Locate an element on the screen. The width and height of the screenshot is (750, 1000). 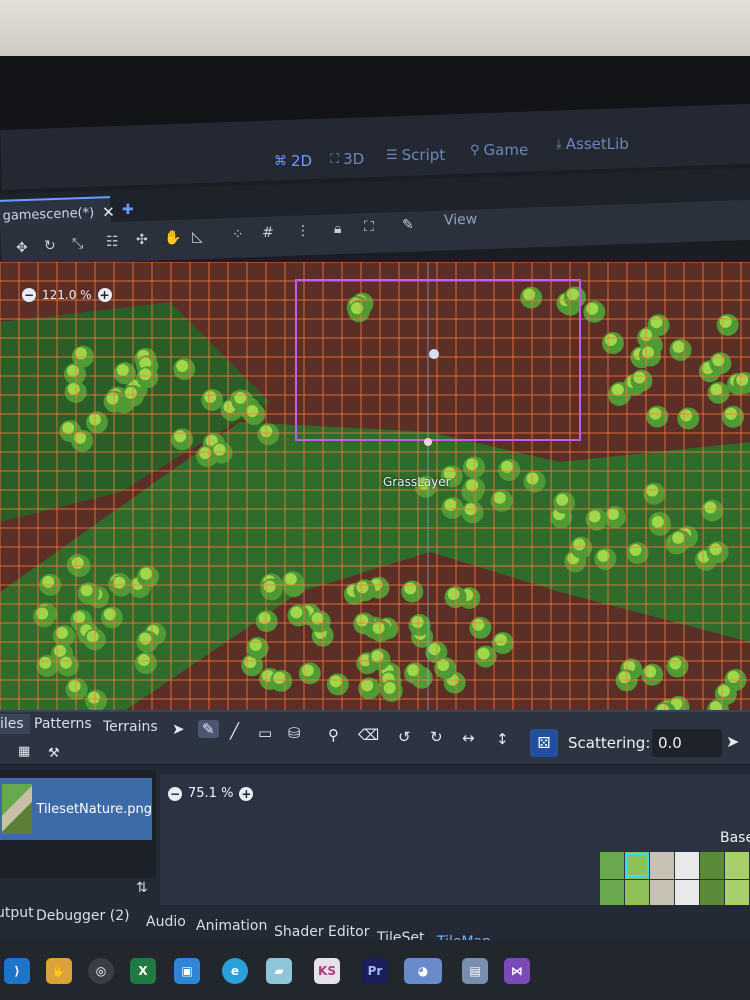
pan-icon: ✋ is located at coordinates (172, 238).